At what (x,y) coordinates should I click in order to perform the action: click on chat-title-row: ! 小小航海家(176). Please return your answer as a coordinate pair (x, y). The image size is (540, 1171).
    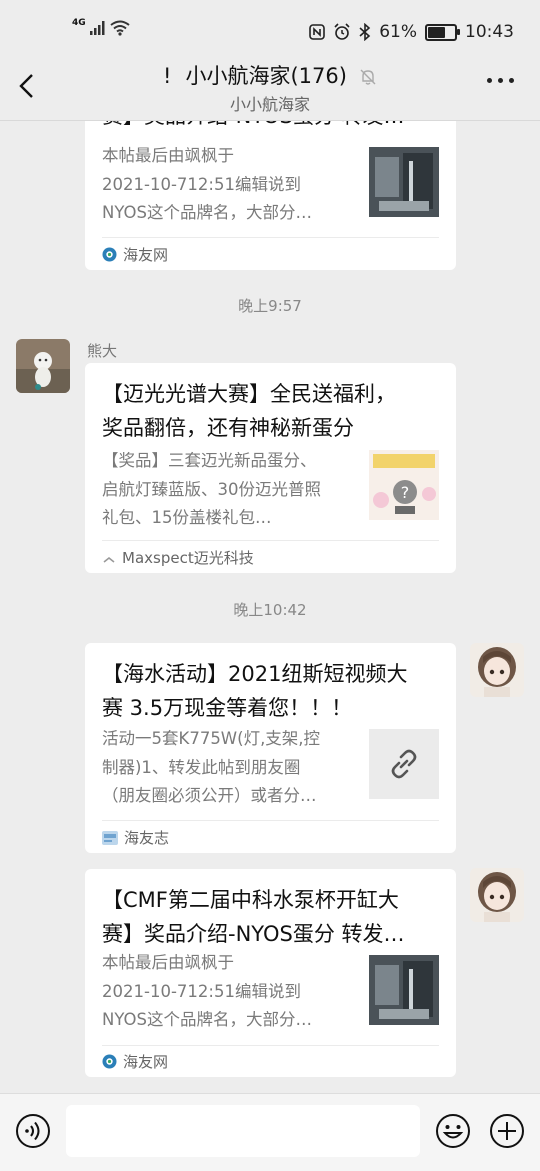
    Looking at the image, I should click on (270, 75).